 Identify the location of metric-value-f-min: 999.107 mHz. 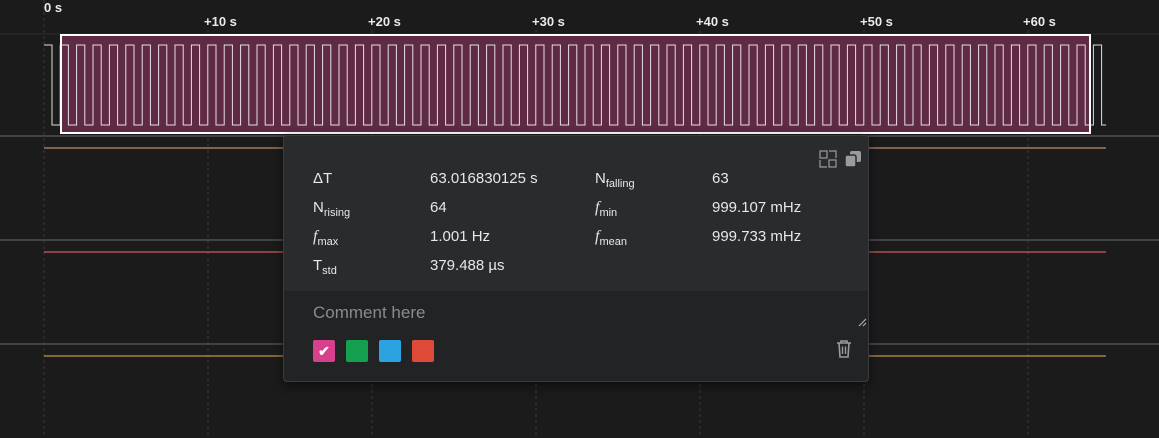
(757, 207).